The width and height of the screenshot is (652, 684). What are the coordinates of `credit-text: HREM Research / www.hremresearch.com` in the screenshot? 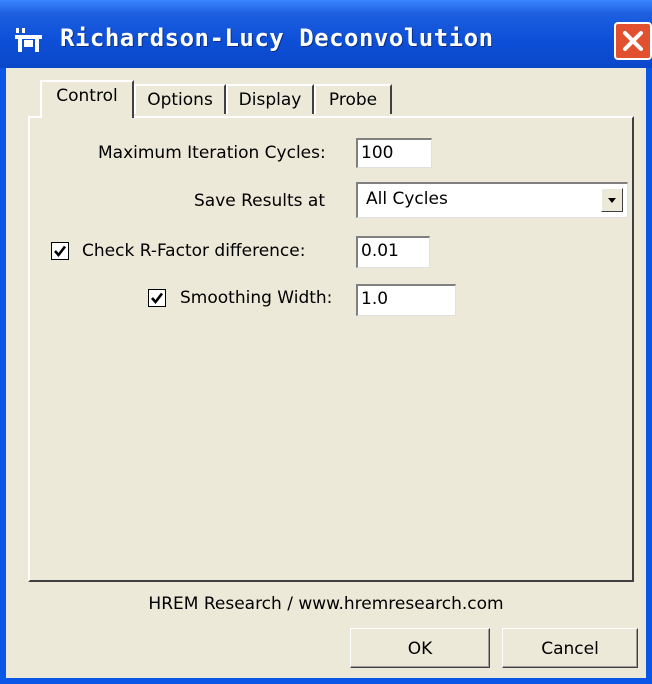 It's located at (326, 604).